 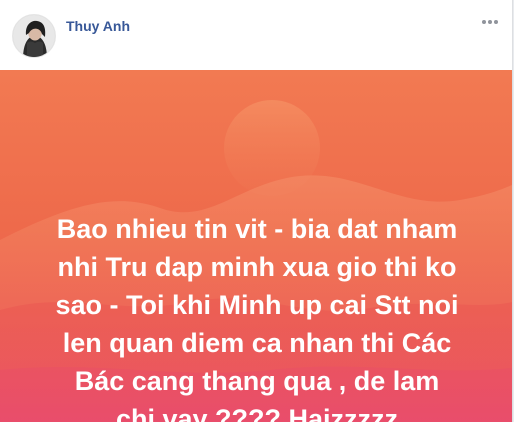 I want to click on more-options-button, so click(x=490, y=22).